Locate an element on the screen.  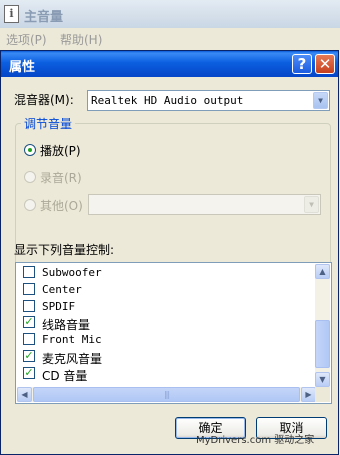
list-item-label: CD 音量 is located at coordinates (65, 376).